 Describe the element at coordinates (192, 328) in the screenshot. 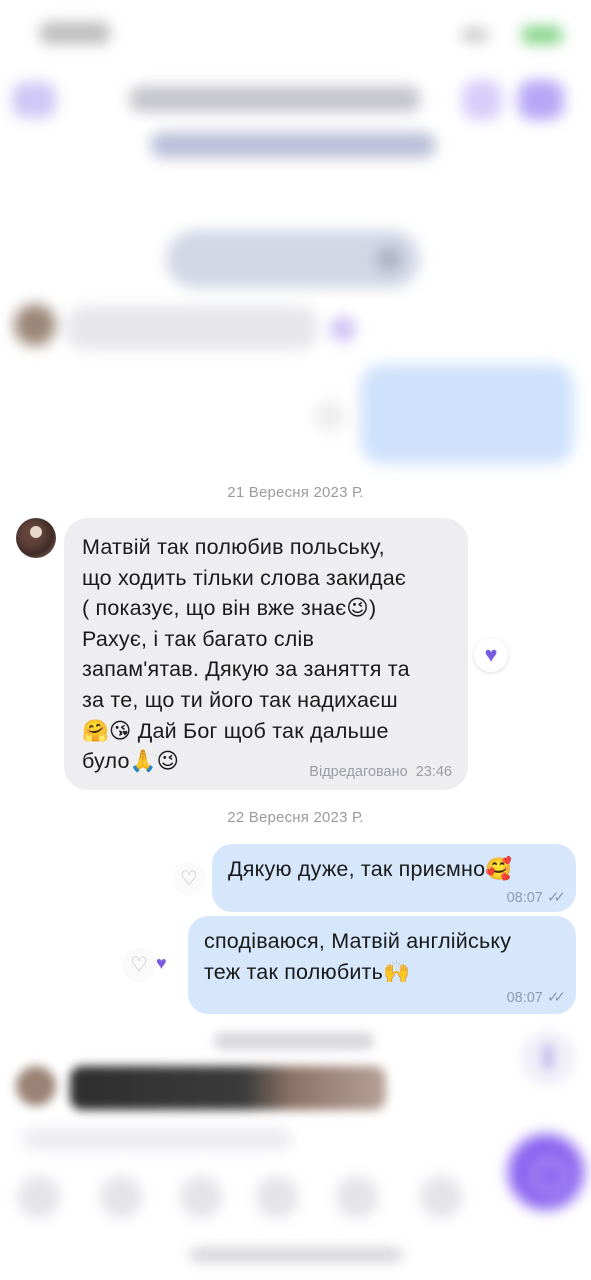

I see `previous-incoming-message` at that location.